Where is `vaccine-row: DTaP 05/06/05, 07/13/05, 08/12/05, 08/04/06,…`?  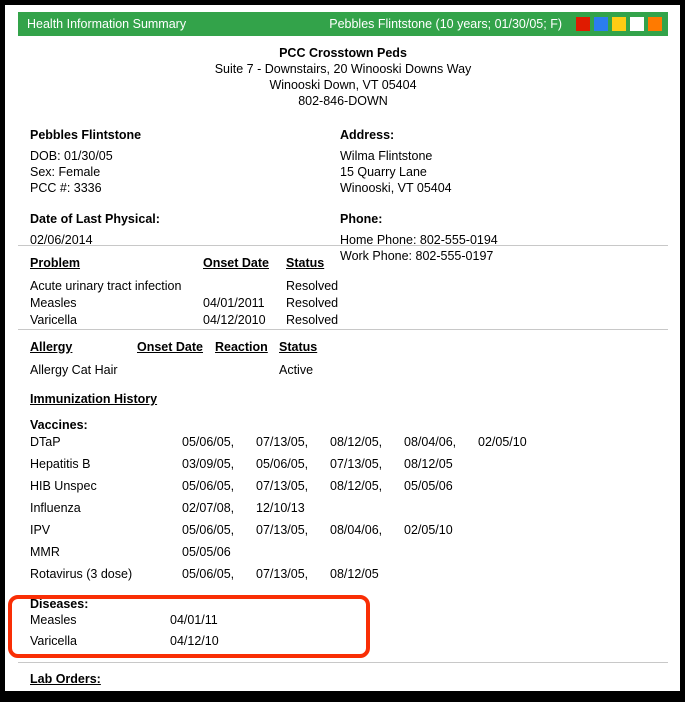
vaccine-row: DTaP 05/06/05, 07/13/05, 08/12/05, 08/04/06,… is located at coordinates (291, 445).